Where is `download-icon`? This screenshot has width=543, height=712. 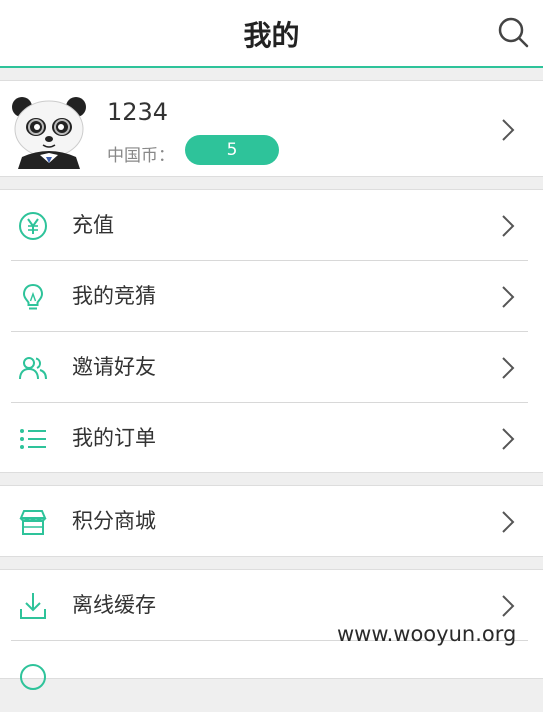
download-icon is located at coordinates (33, 606).